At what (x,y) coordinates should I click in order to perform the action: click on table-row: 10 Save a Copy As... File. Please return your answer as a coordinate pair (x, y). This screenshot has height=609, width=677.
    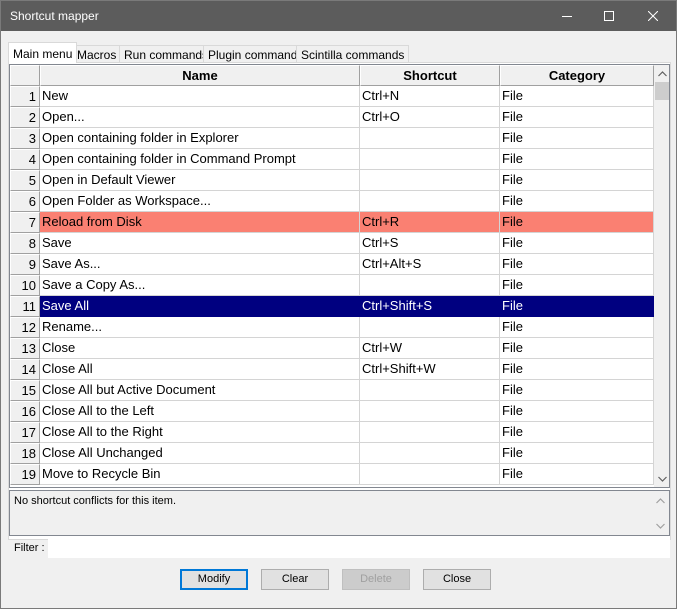
    Looking at the image, I should click on (332, 285).